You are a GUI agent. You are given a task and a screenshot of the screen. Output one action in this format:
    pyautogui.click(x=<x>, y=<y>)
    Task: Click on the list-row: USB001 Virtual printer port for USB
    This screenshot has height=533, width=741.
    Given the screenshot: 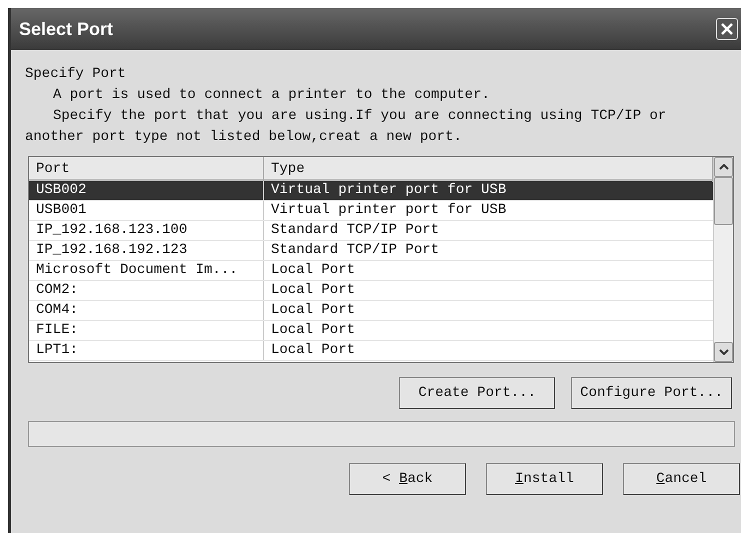 What is the action you would take?
    pyautogui.click(x=371, y=211)
    